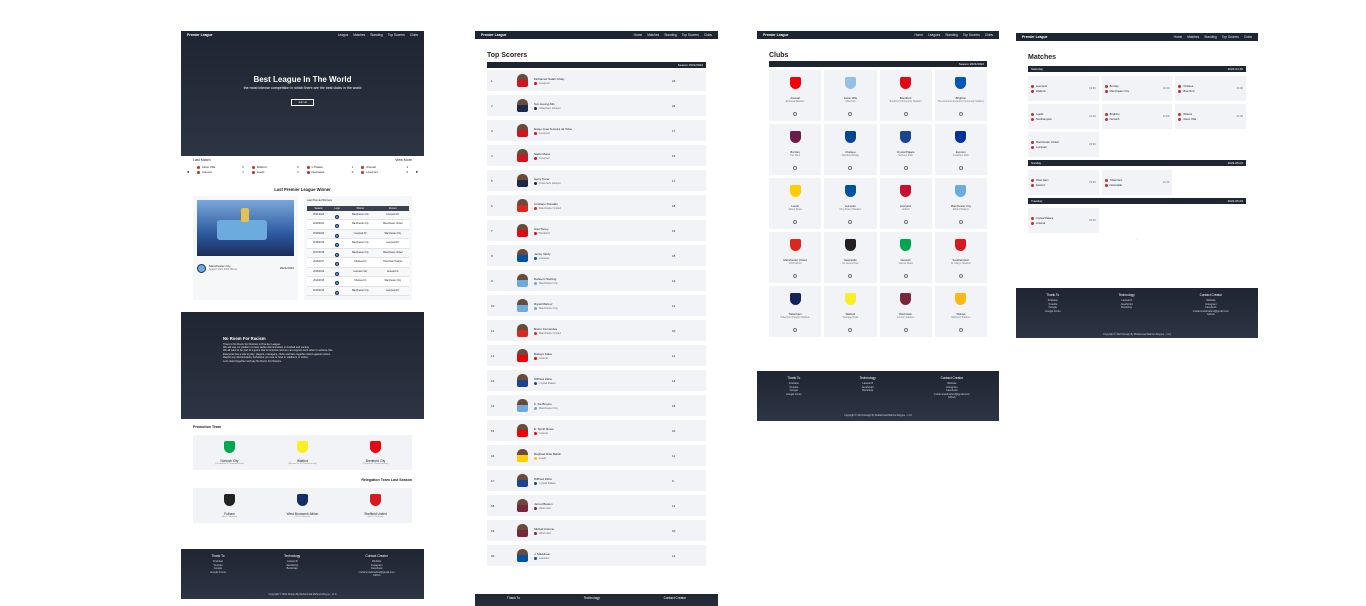  I want to click on scorer-row: 2 Son Heung-Min Tottenham Hotspur 23, so click(596, 105).